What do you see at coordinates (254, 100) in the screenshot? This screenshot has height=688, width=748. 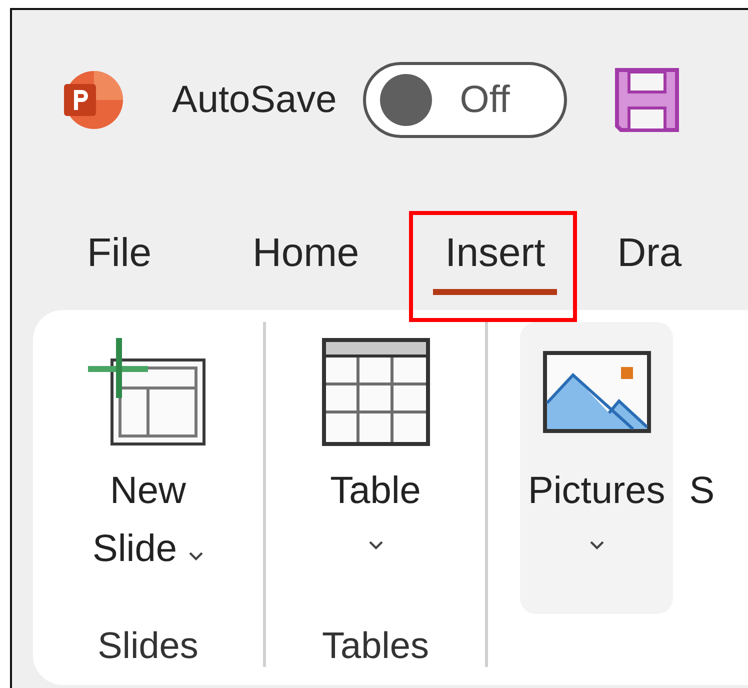 I see `autosave-label: AutoSave` at bounding box center [254, 100].